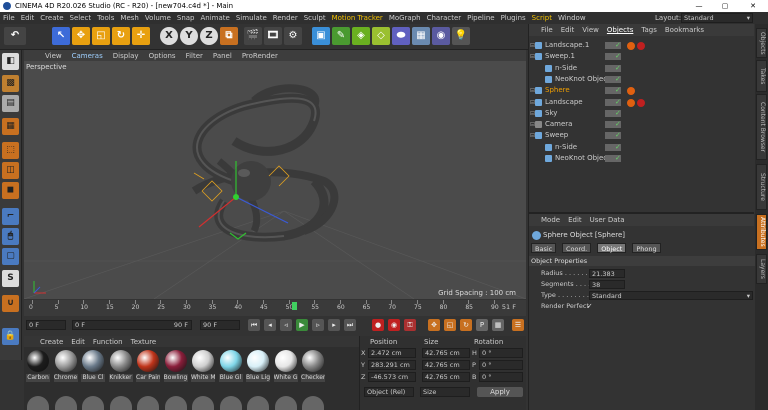 Image resolution: width=768 pixels, height=410 pixels. I want to click on undo-icon: ↶, so click(15, 36).